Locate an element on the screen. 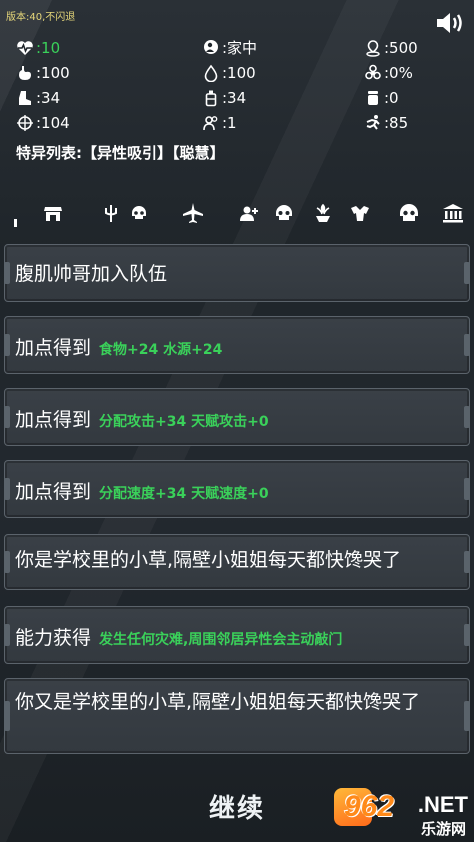 The image size is (474, 842). stat-agility-value: :85 is located at coordinates (396, 122).